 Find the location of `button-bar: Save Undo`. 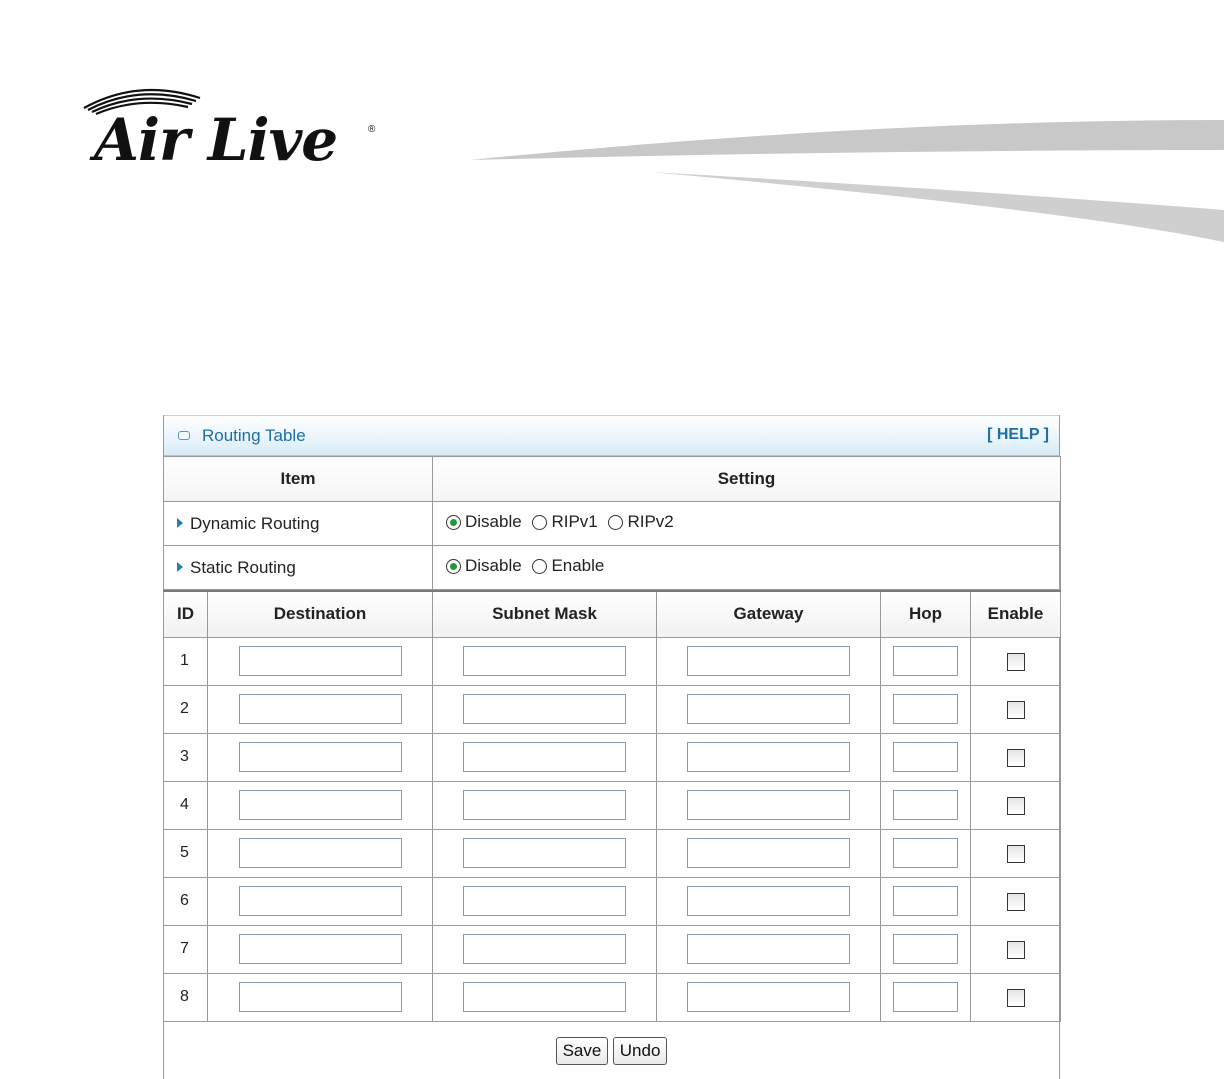

button-bar: Save Undo is located at coordinates (611, 1049).